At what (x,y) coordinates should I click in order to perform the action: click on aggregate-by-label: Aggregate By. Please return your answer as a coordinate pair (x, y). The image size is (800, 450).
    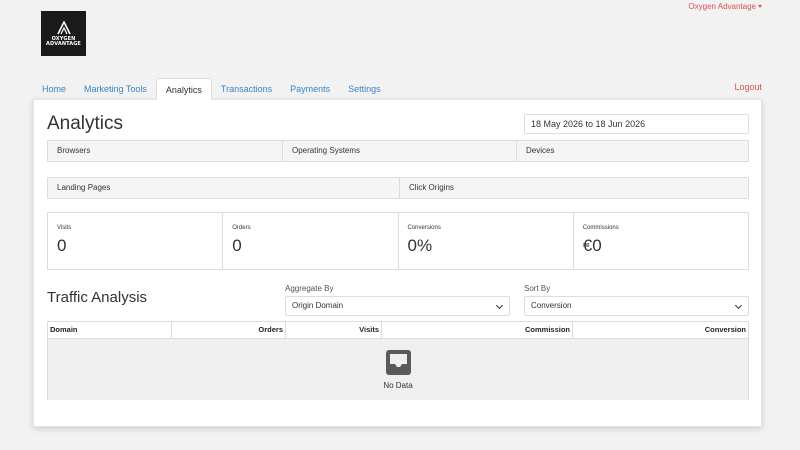
    Looking at the image, I should click on (309, 288).